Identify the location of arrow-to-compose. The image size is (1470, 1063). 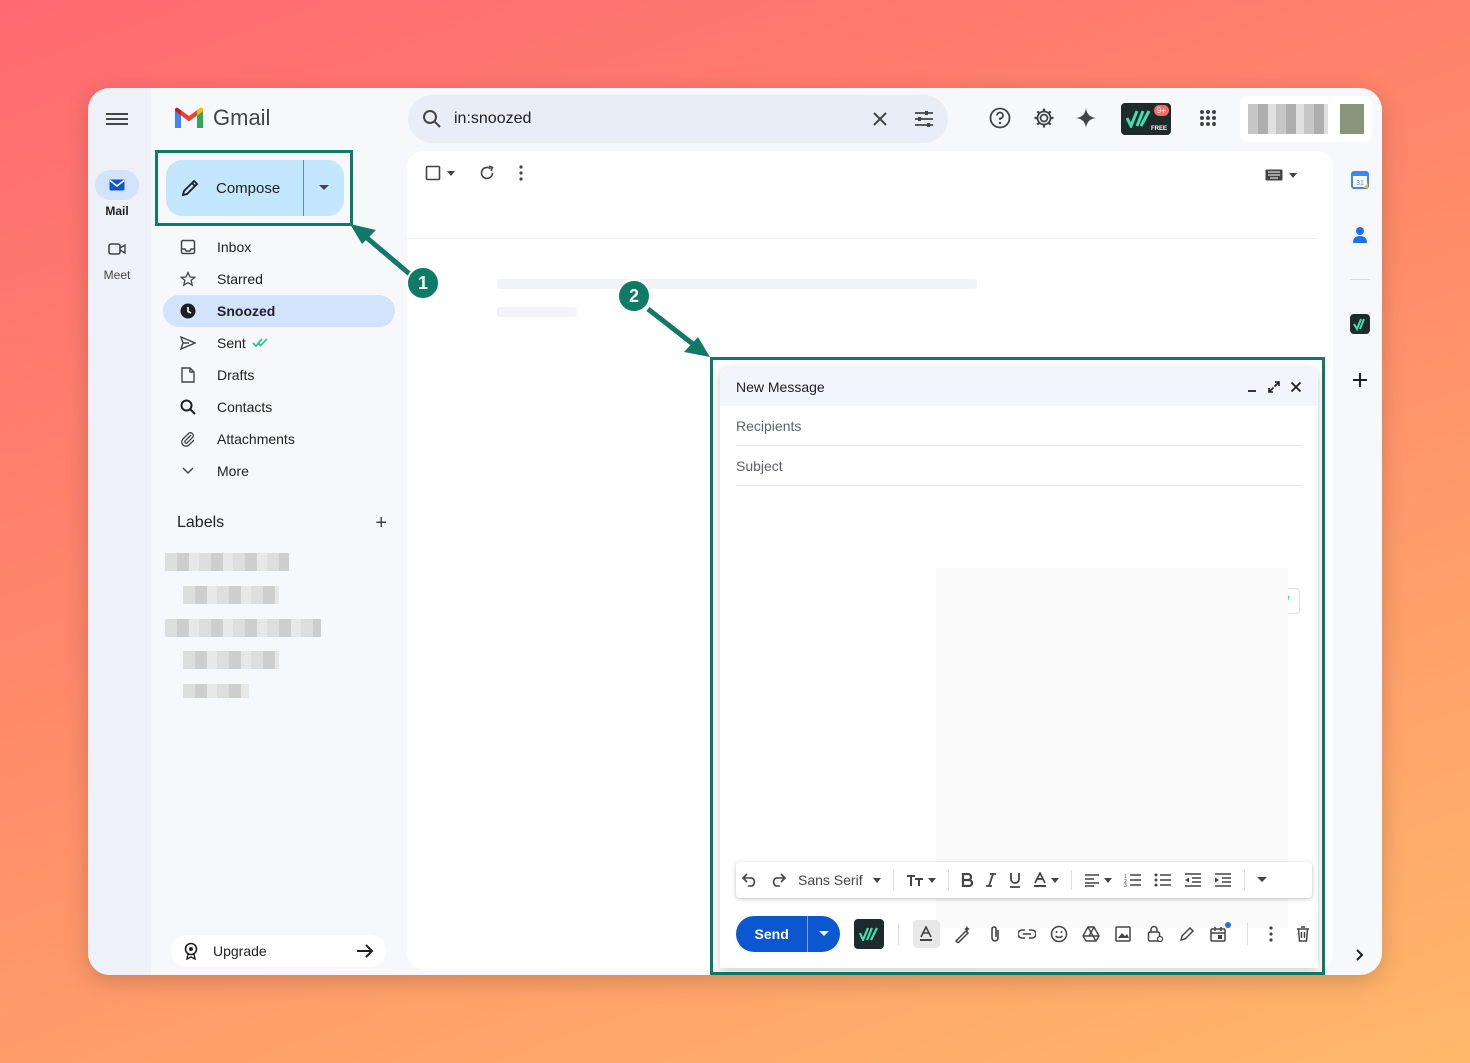
(386, 254).